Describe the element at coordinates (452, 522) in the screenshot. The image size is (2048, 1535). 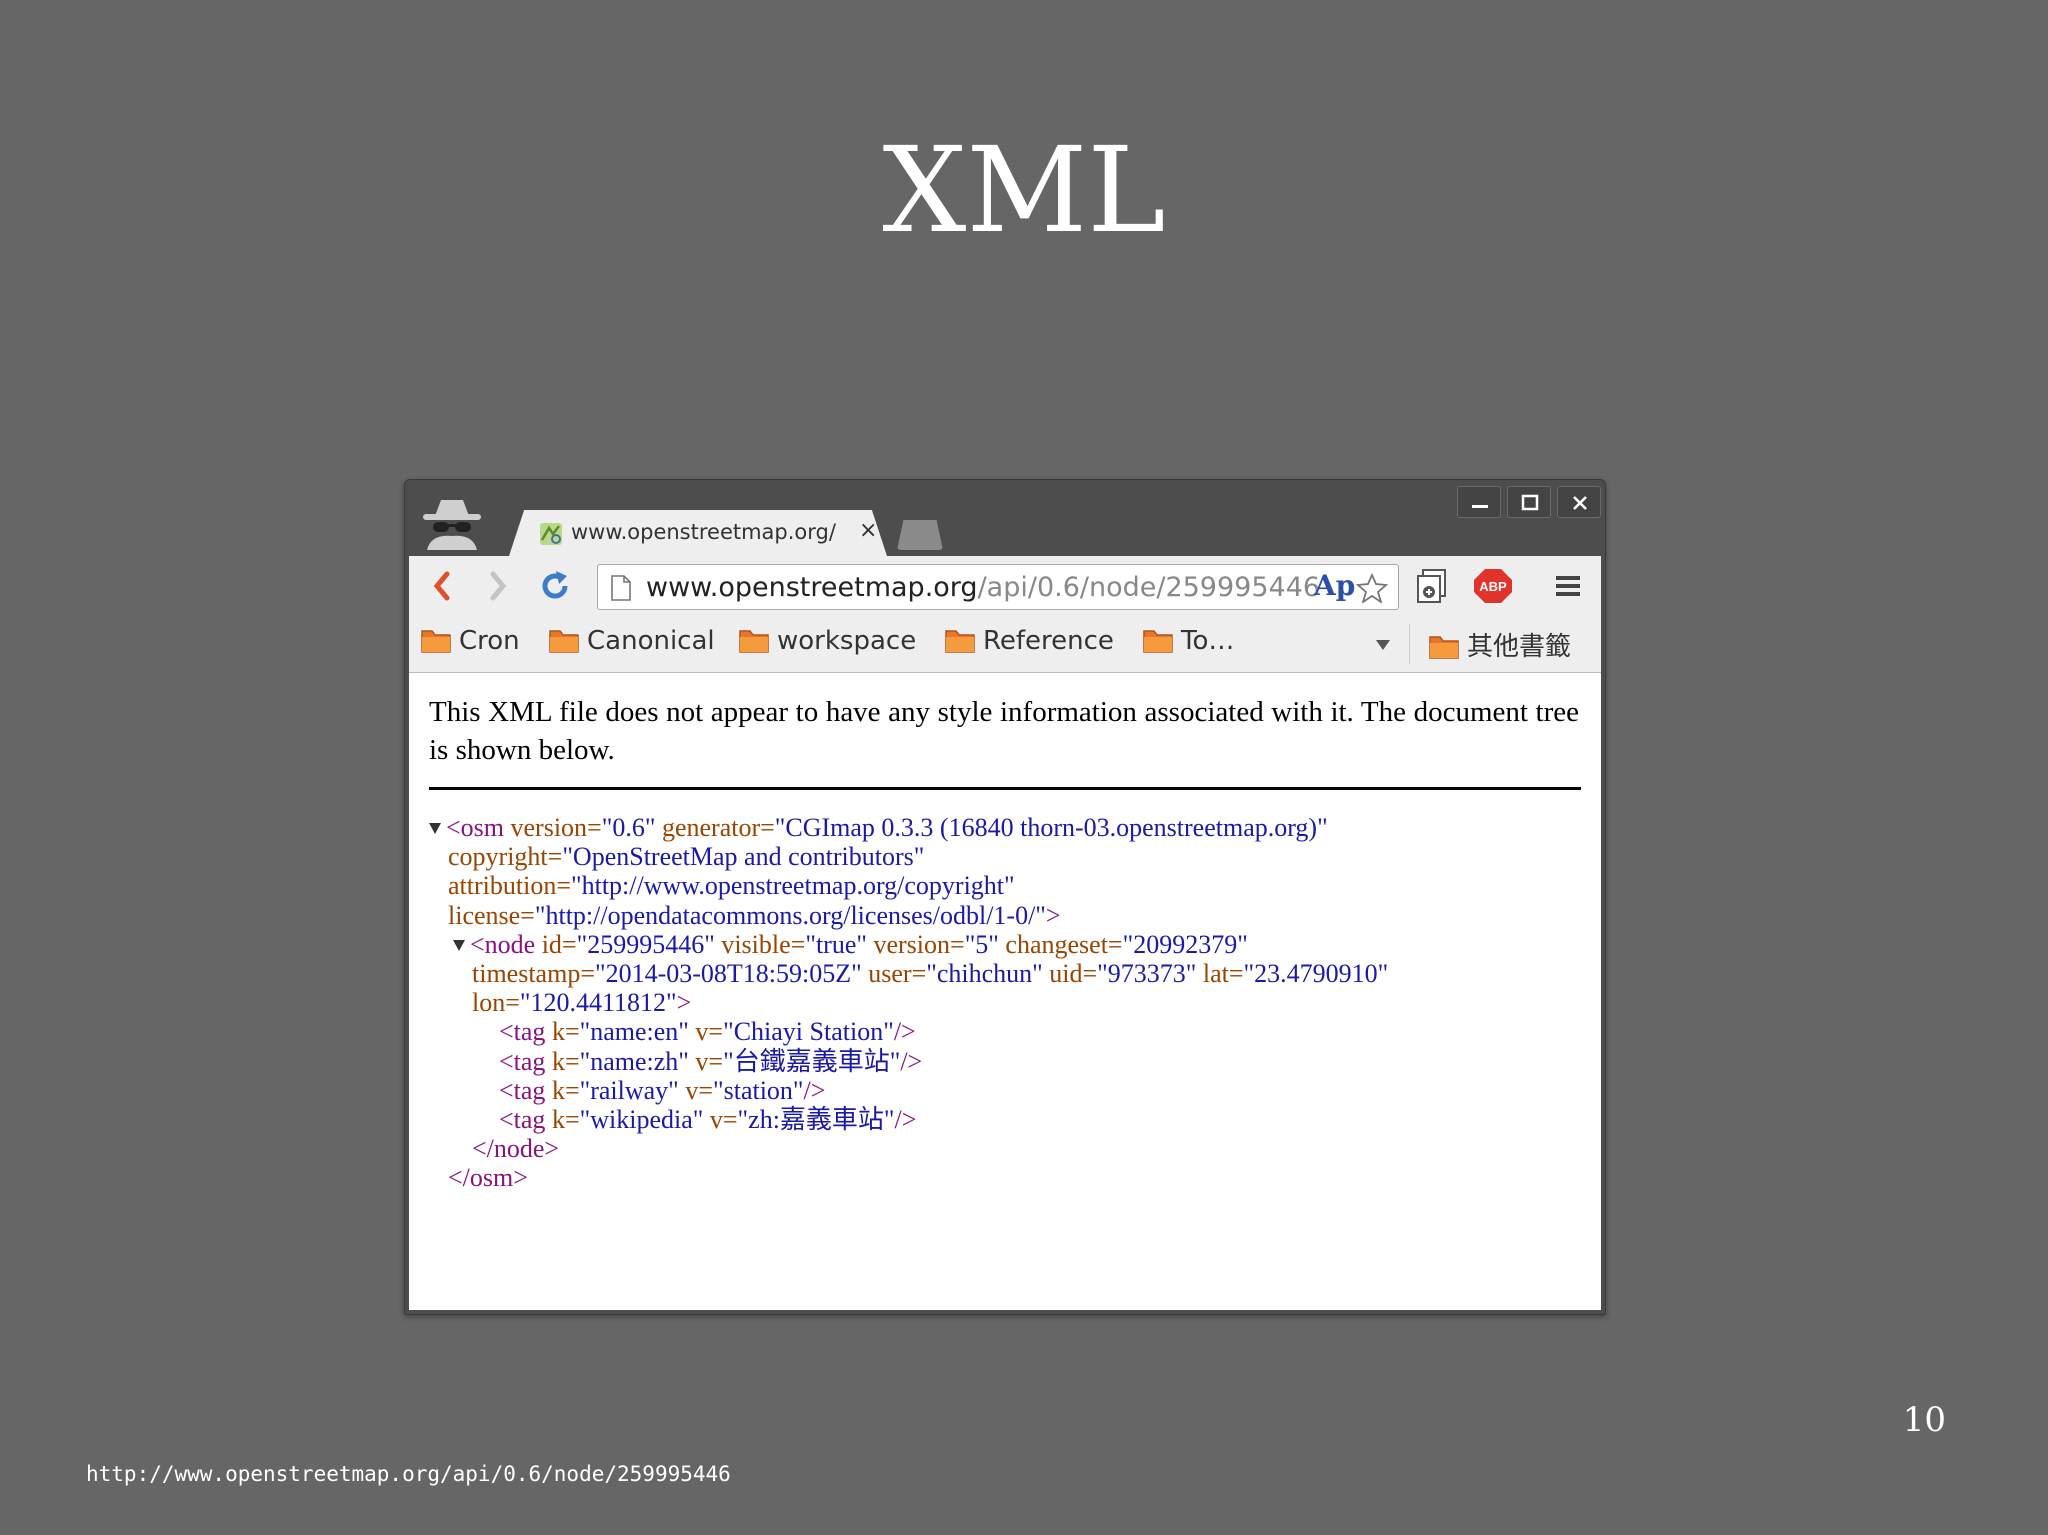
I see `incognito-icon` at that location.